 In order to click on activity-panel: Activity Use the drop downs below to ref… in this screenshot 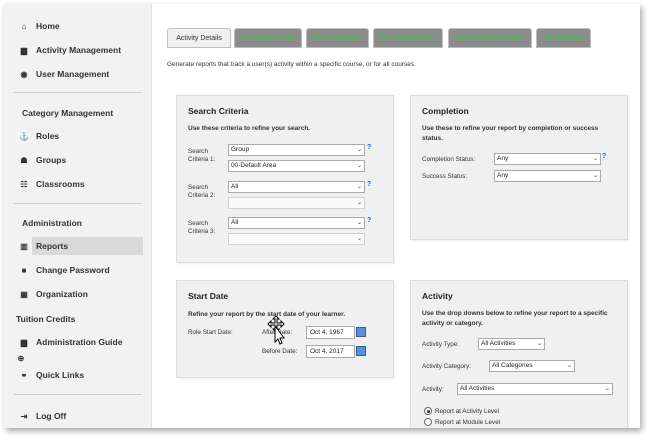, I will do `click(519, 354)`.